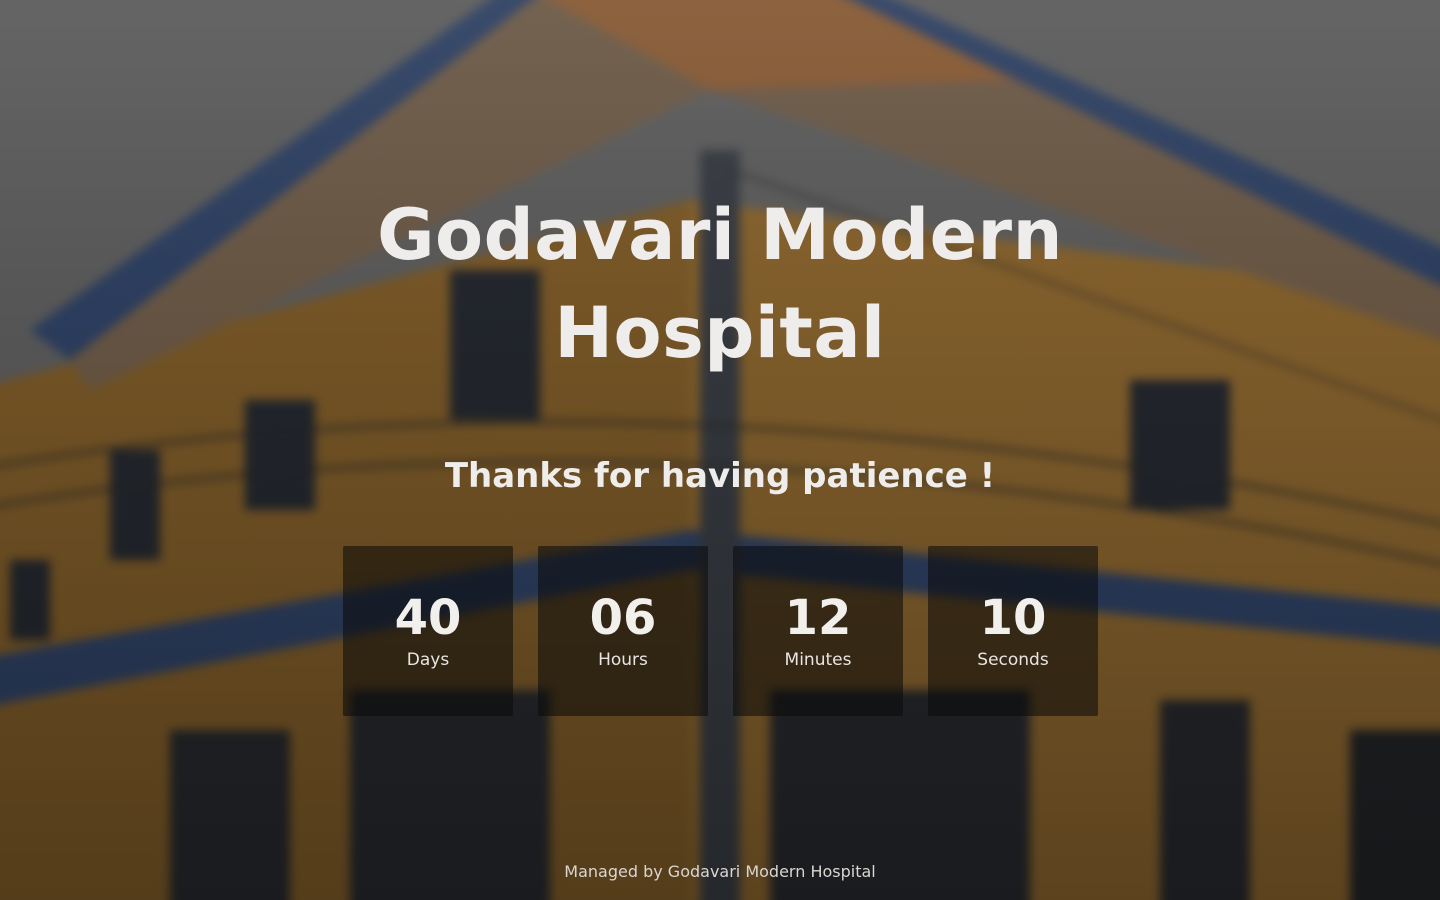  Describe the element at coordinates (428, 660) in the screenshot. I see `countdown-label: Days` at that location.